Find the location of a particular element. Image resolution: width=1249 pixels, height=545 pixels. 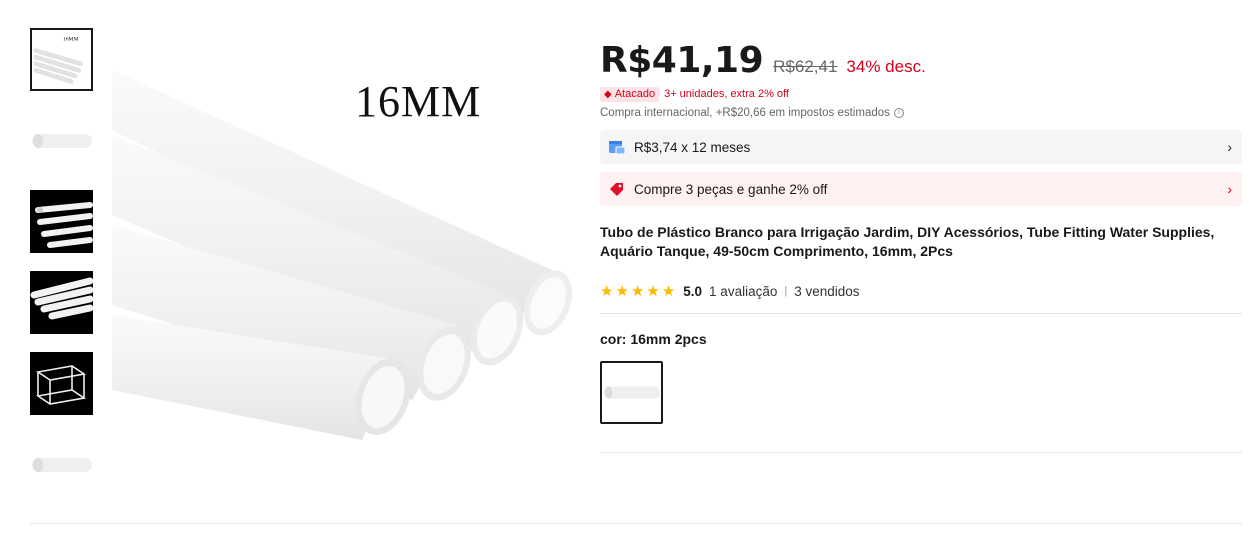

wholesale-badge-label: Atacado is located at coordinates (635, 94).